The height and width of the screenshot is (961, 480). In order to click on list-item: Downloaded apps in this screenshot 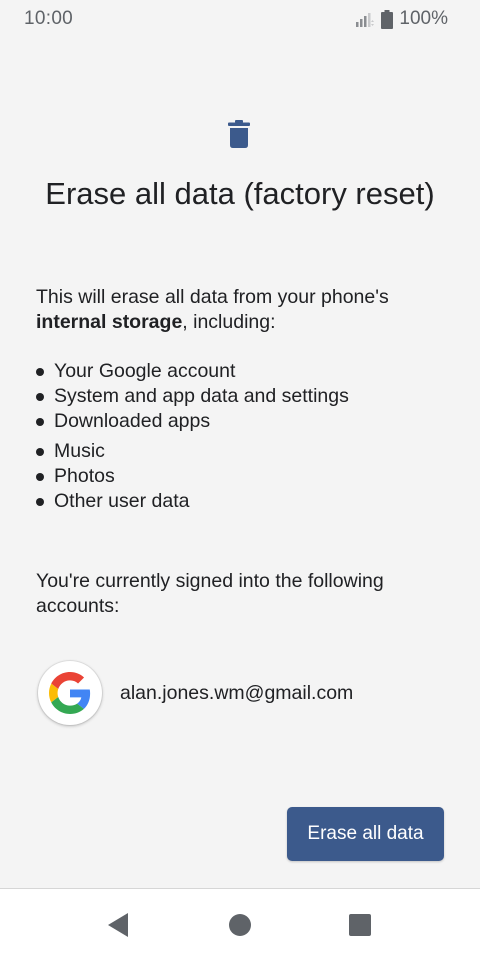, I will do `click(192, 421)`.